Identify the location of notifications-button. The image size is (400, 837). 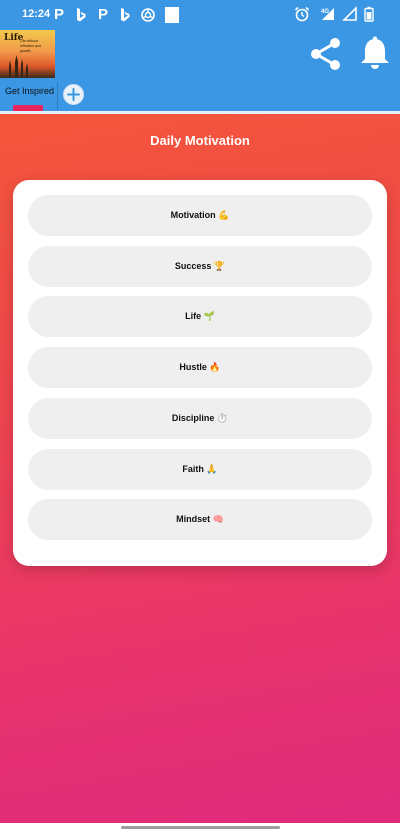
(375, 54).